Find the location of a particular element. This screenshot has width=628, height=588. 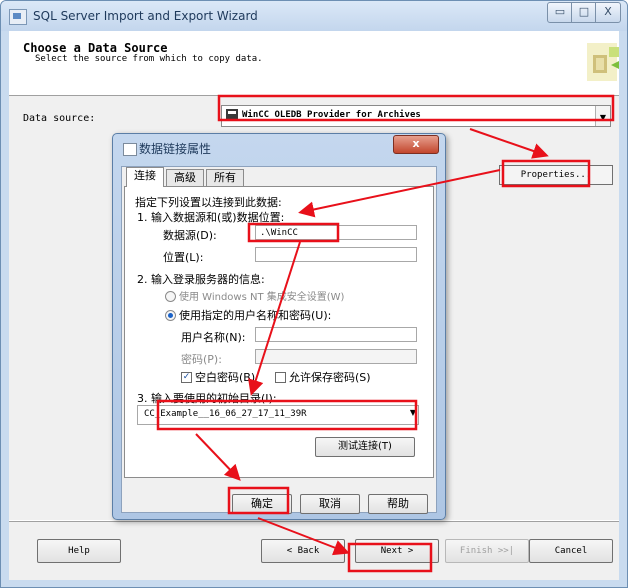

next-button: Next > is located at coordinates (397, 551).